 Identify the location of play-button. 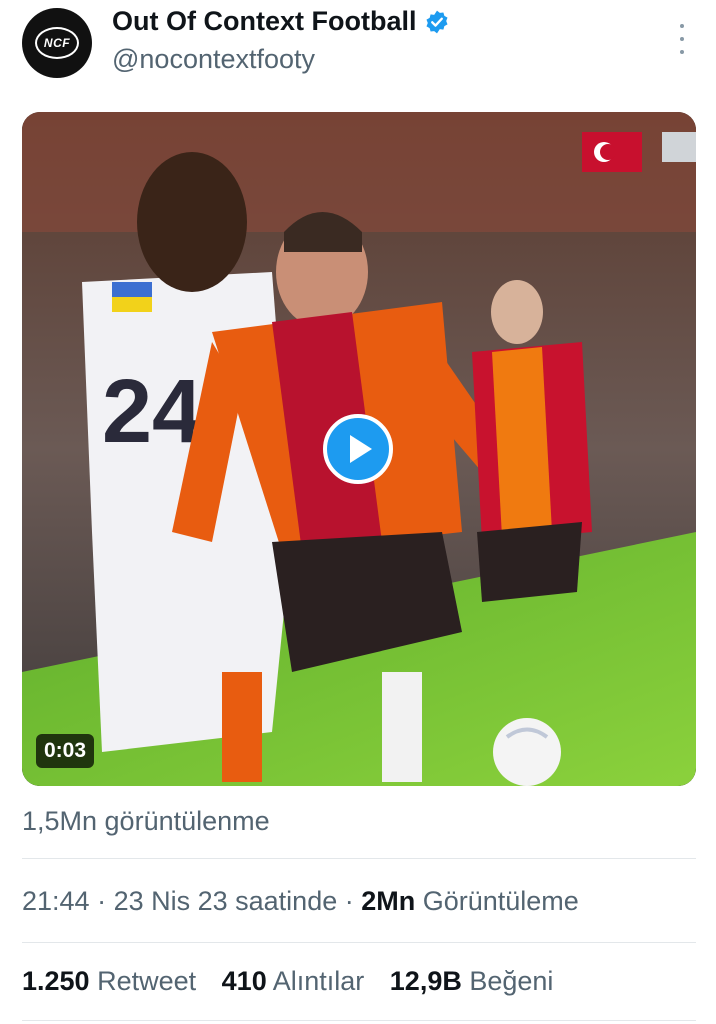
(358, 449).